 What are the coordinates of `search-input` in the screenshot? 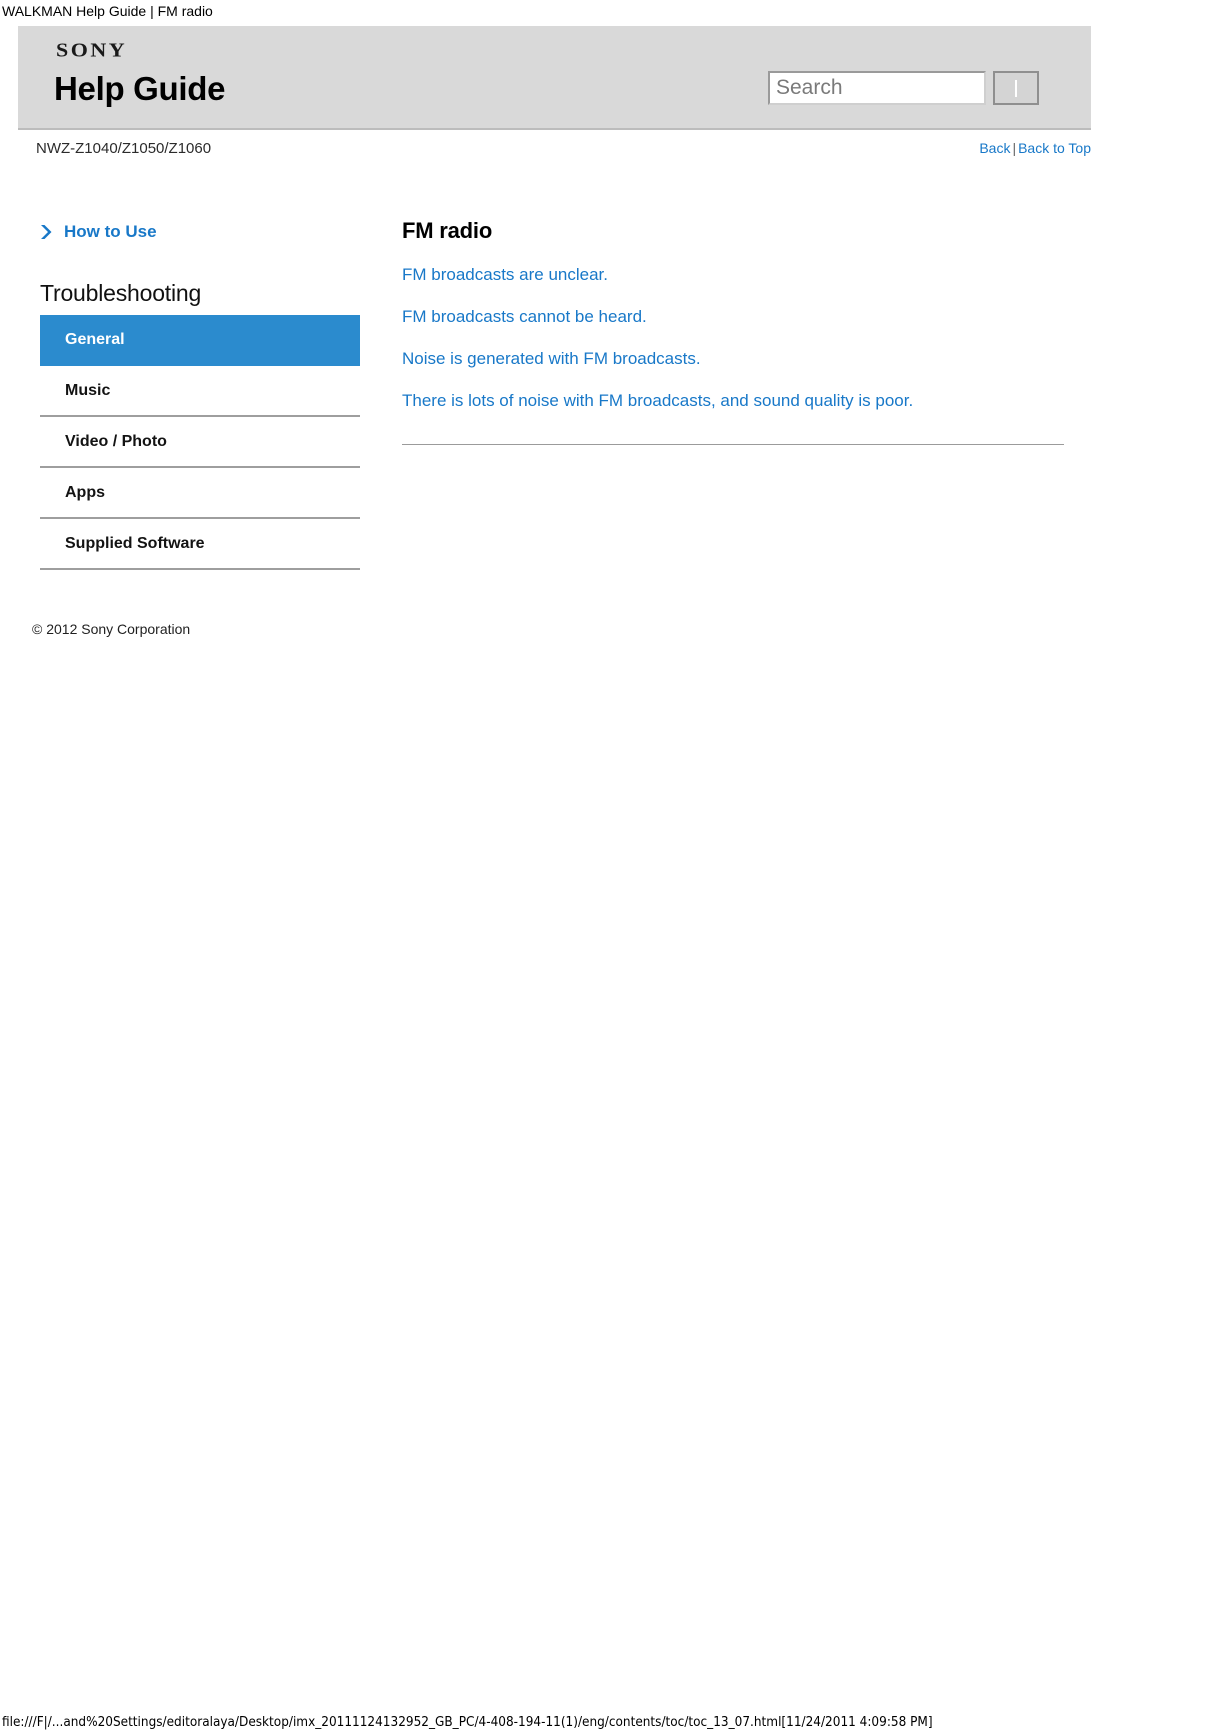 It's located at (877, 88).